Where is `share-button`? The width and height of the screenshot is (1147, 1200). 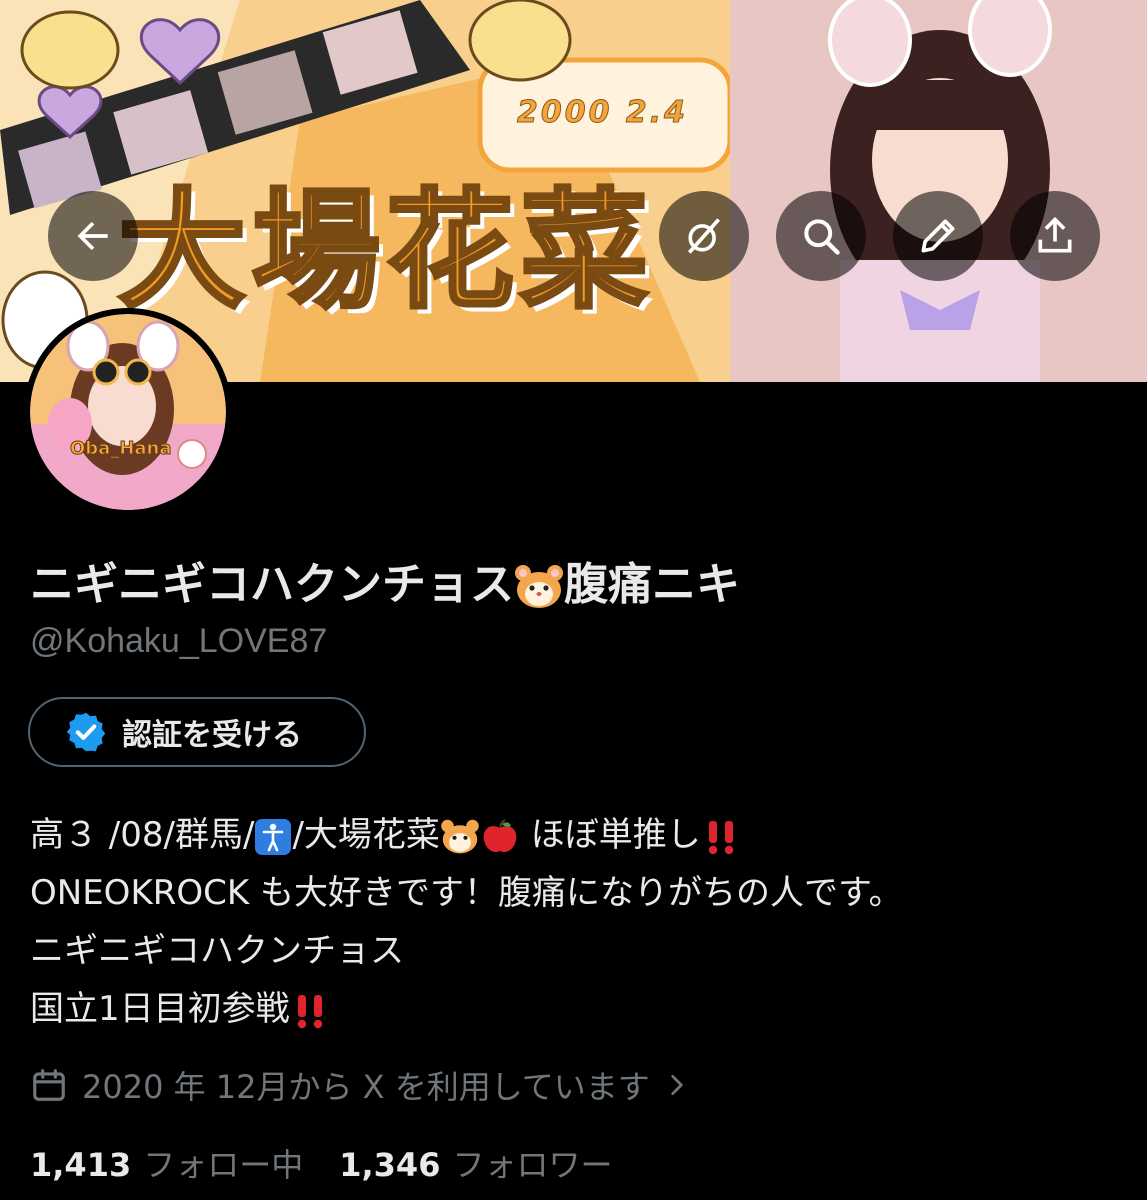 share-button is located at coordinates (1055, 236).